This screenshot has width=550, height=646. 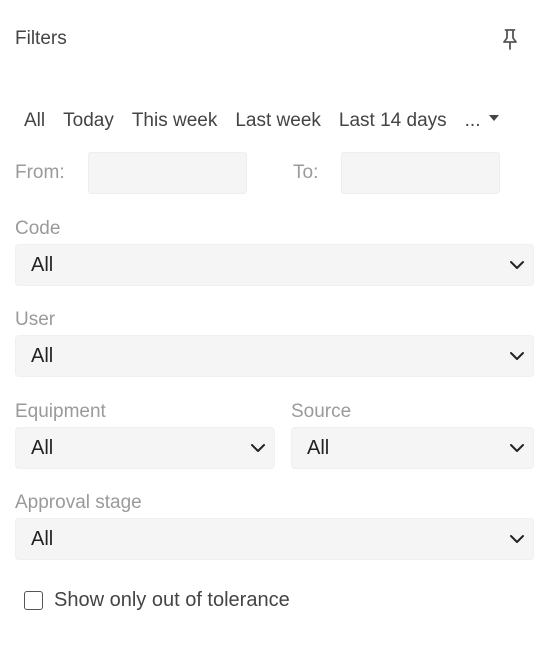 I want to click on from-date-input, so click(x=167, y=173).